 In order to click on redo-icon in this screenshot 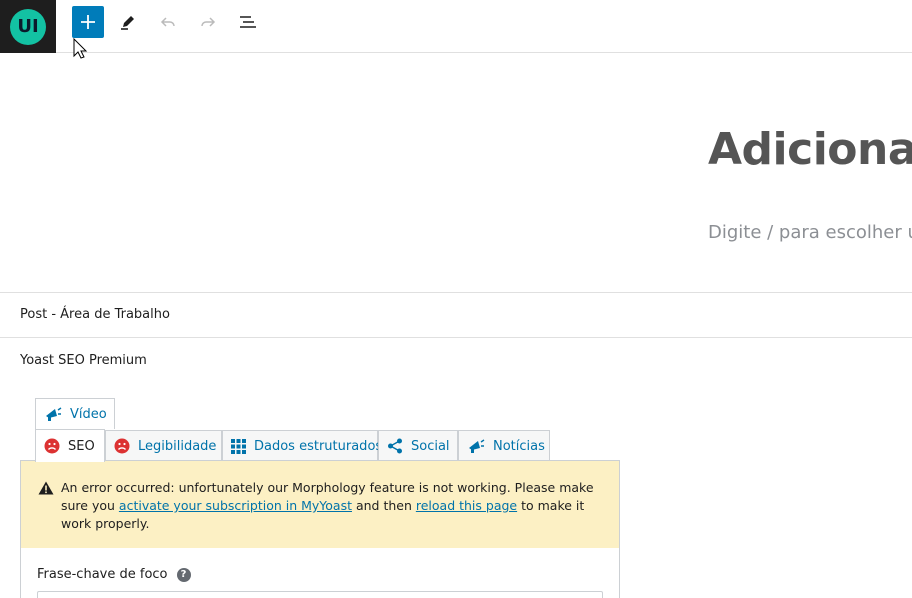, I will do `click(208, 22)`.